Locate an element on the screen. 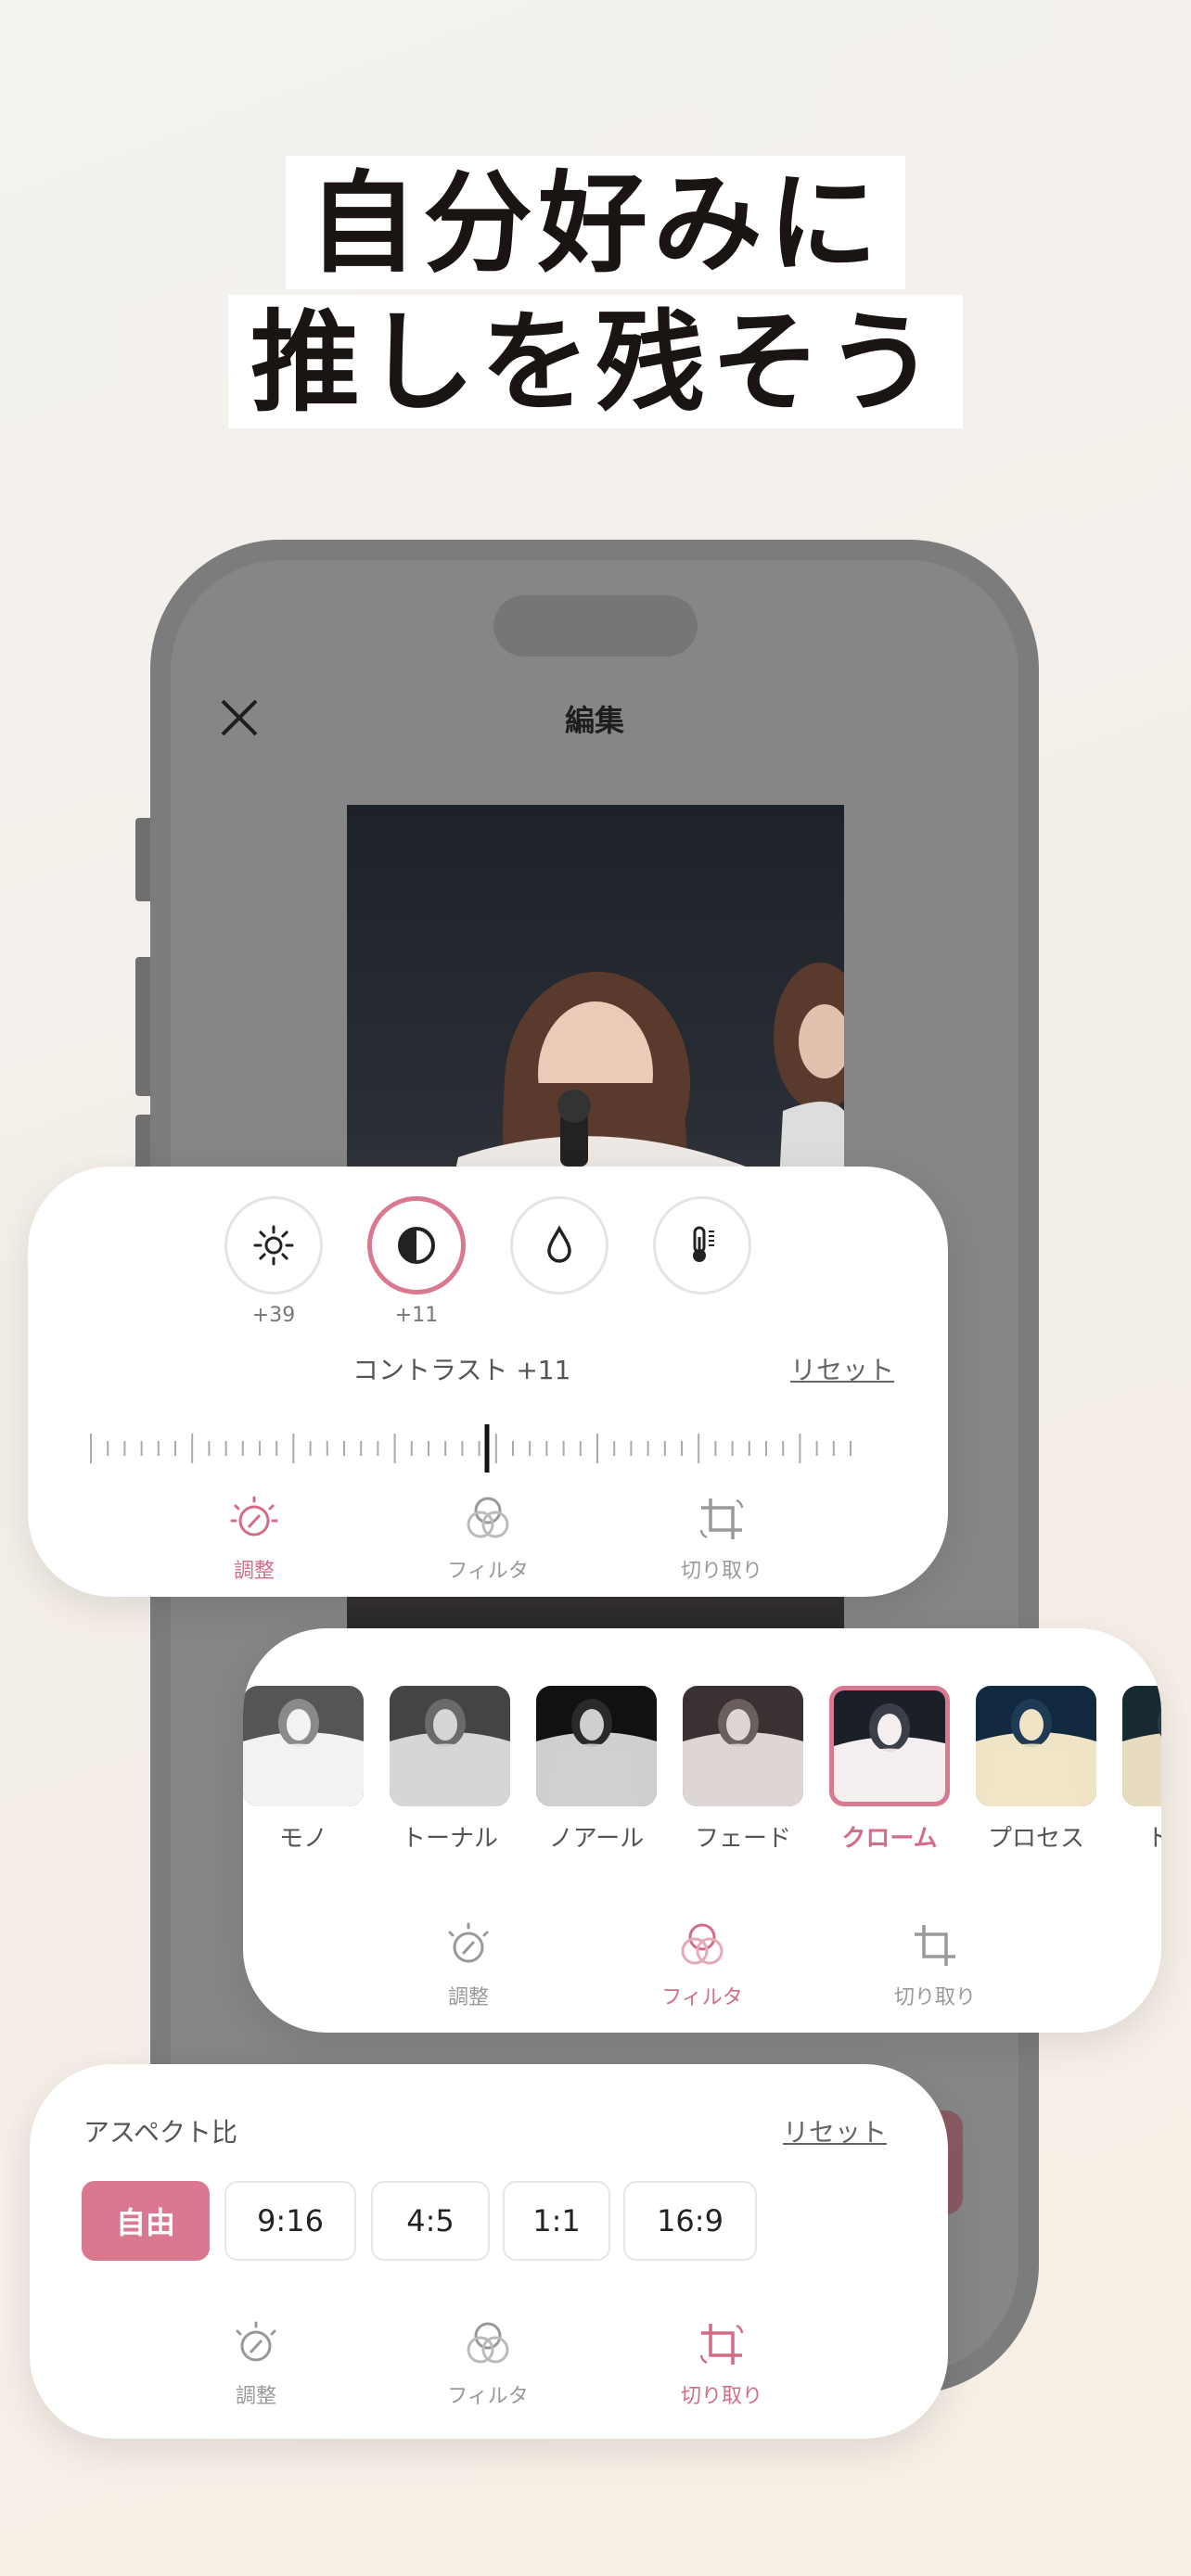  tab-filter: フィルタ is located at coordinates (488, 1538).